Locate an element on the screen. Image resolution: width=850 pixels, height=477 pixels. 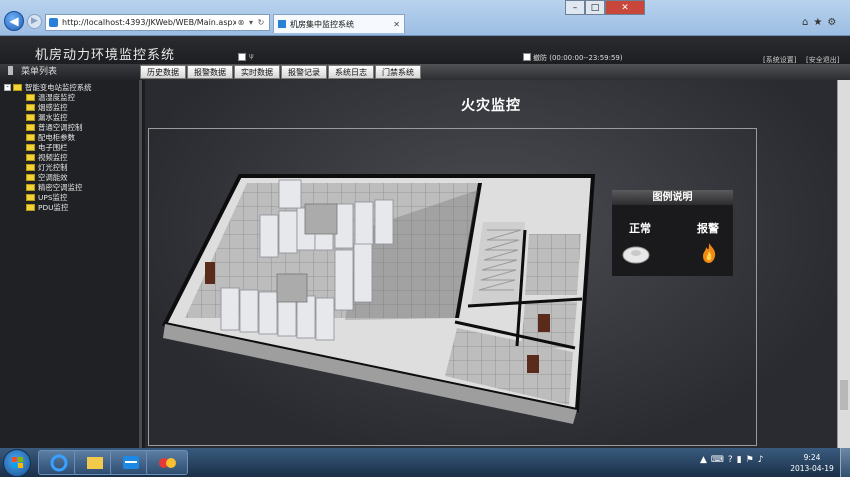
back-button: ◀ is located at coordinates (14, 21).